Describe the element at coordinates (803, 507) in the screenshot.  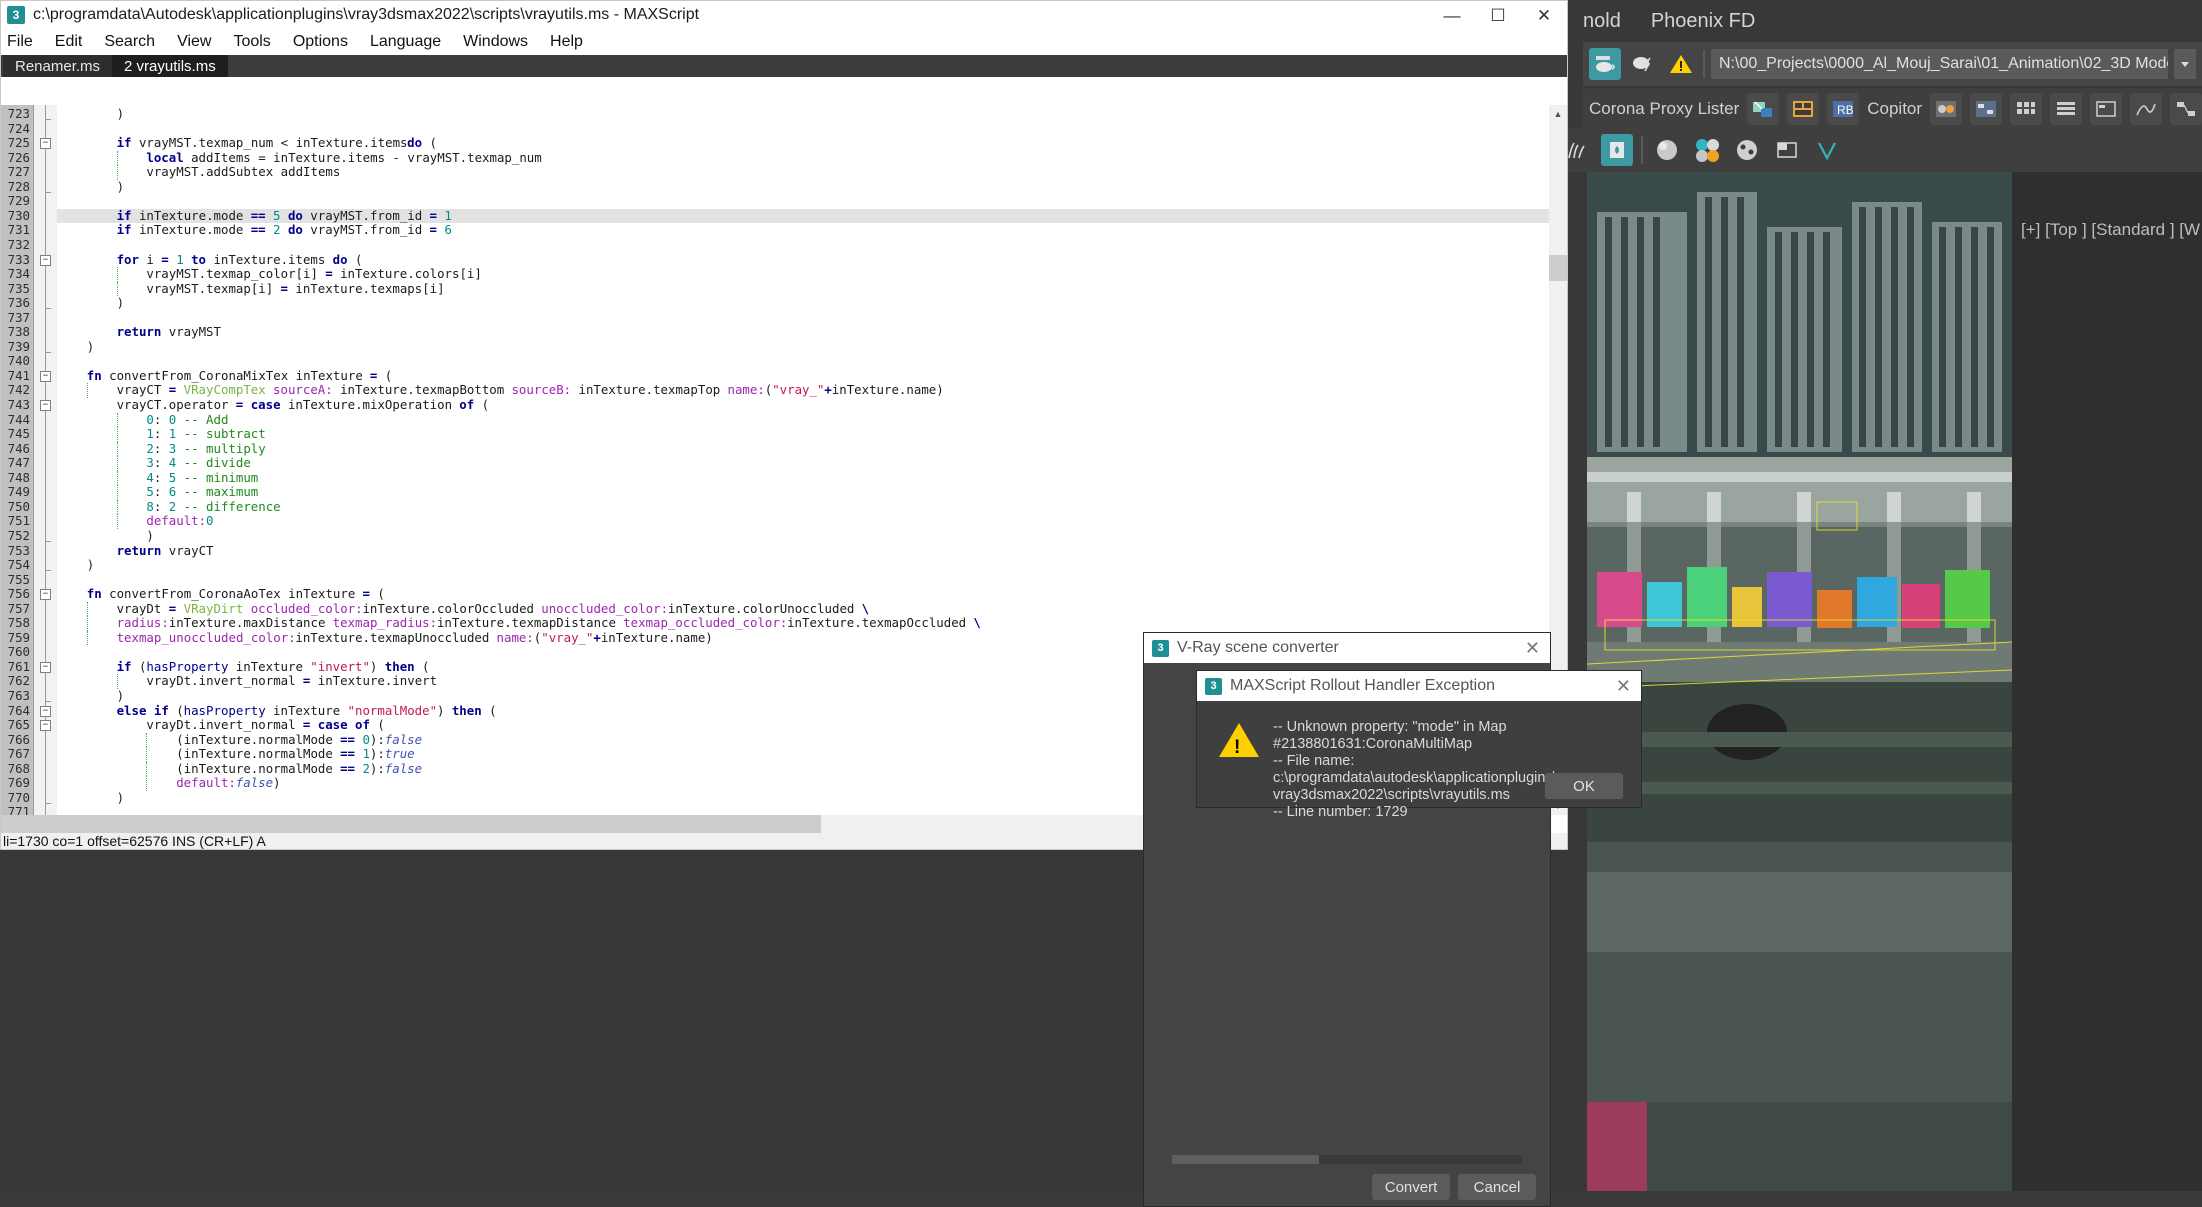
I see `code-line: 8: 2-- difference` at that location.